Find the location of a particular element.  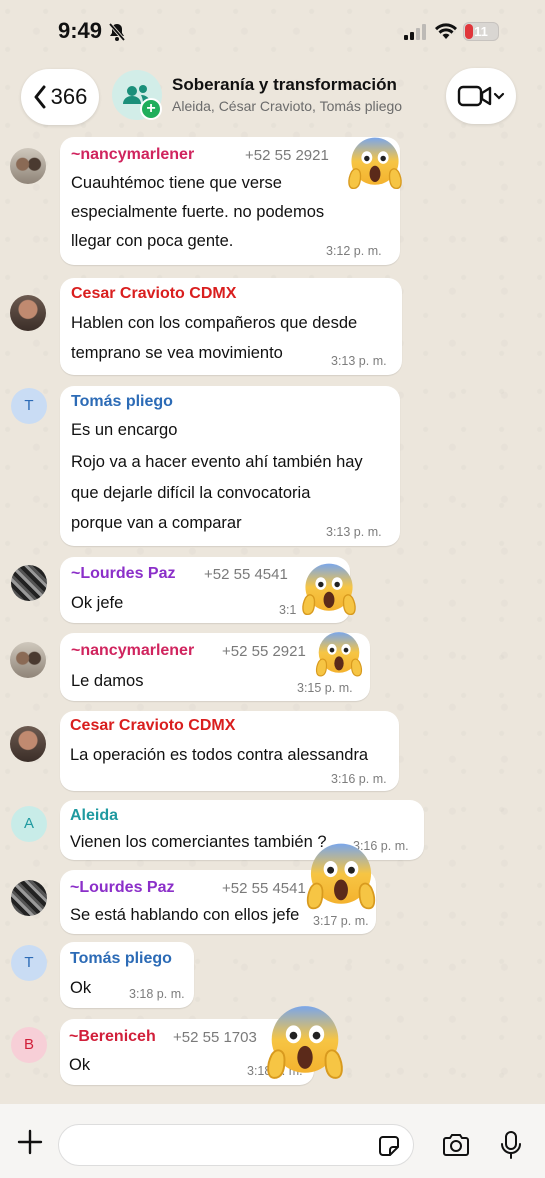

video-call-button is located at coordinates (481, 96).